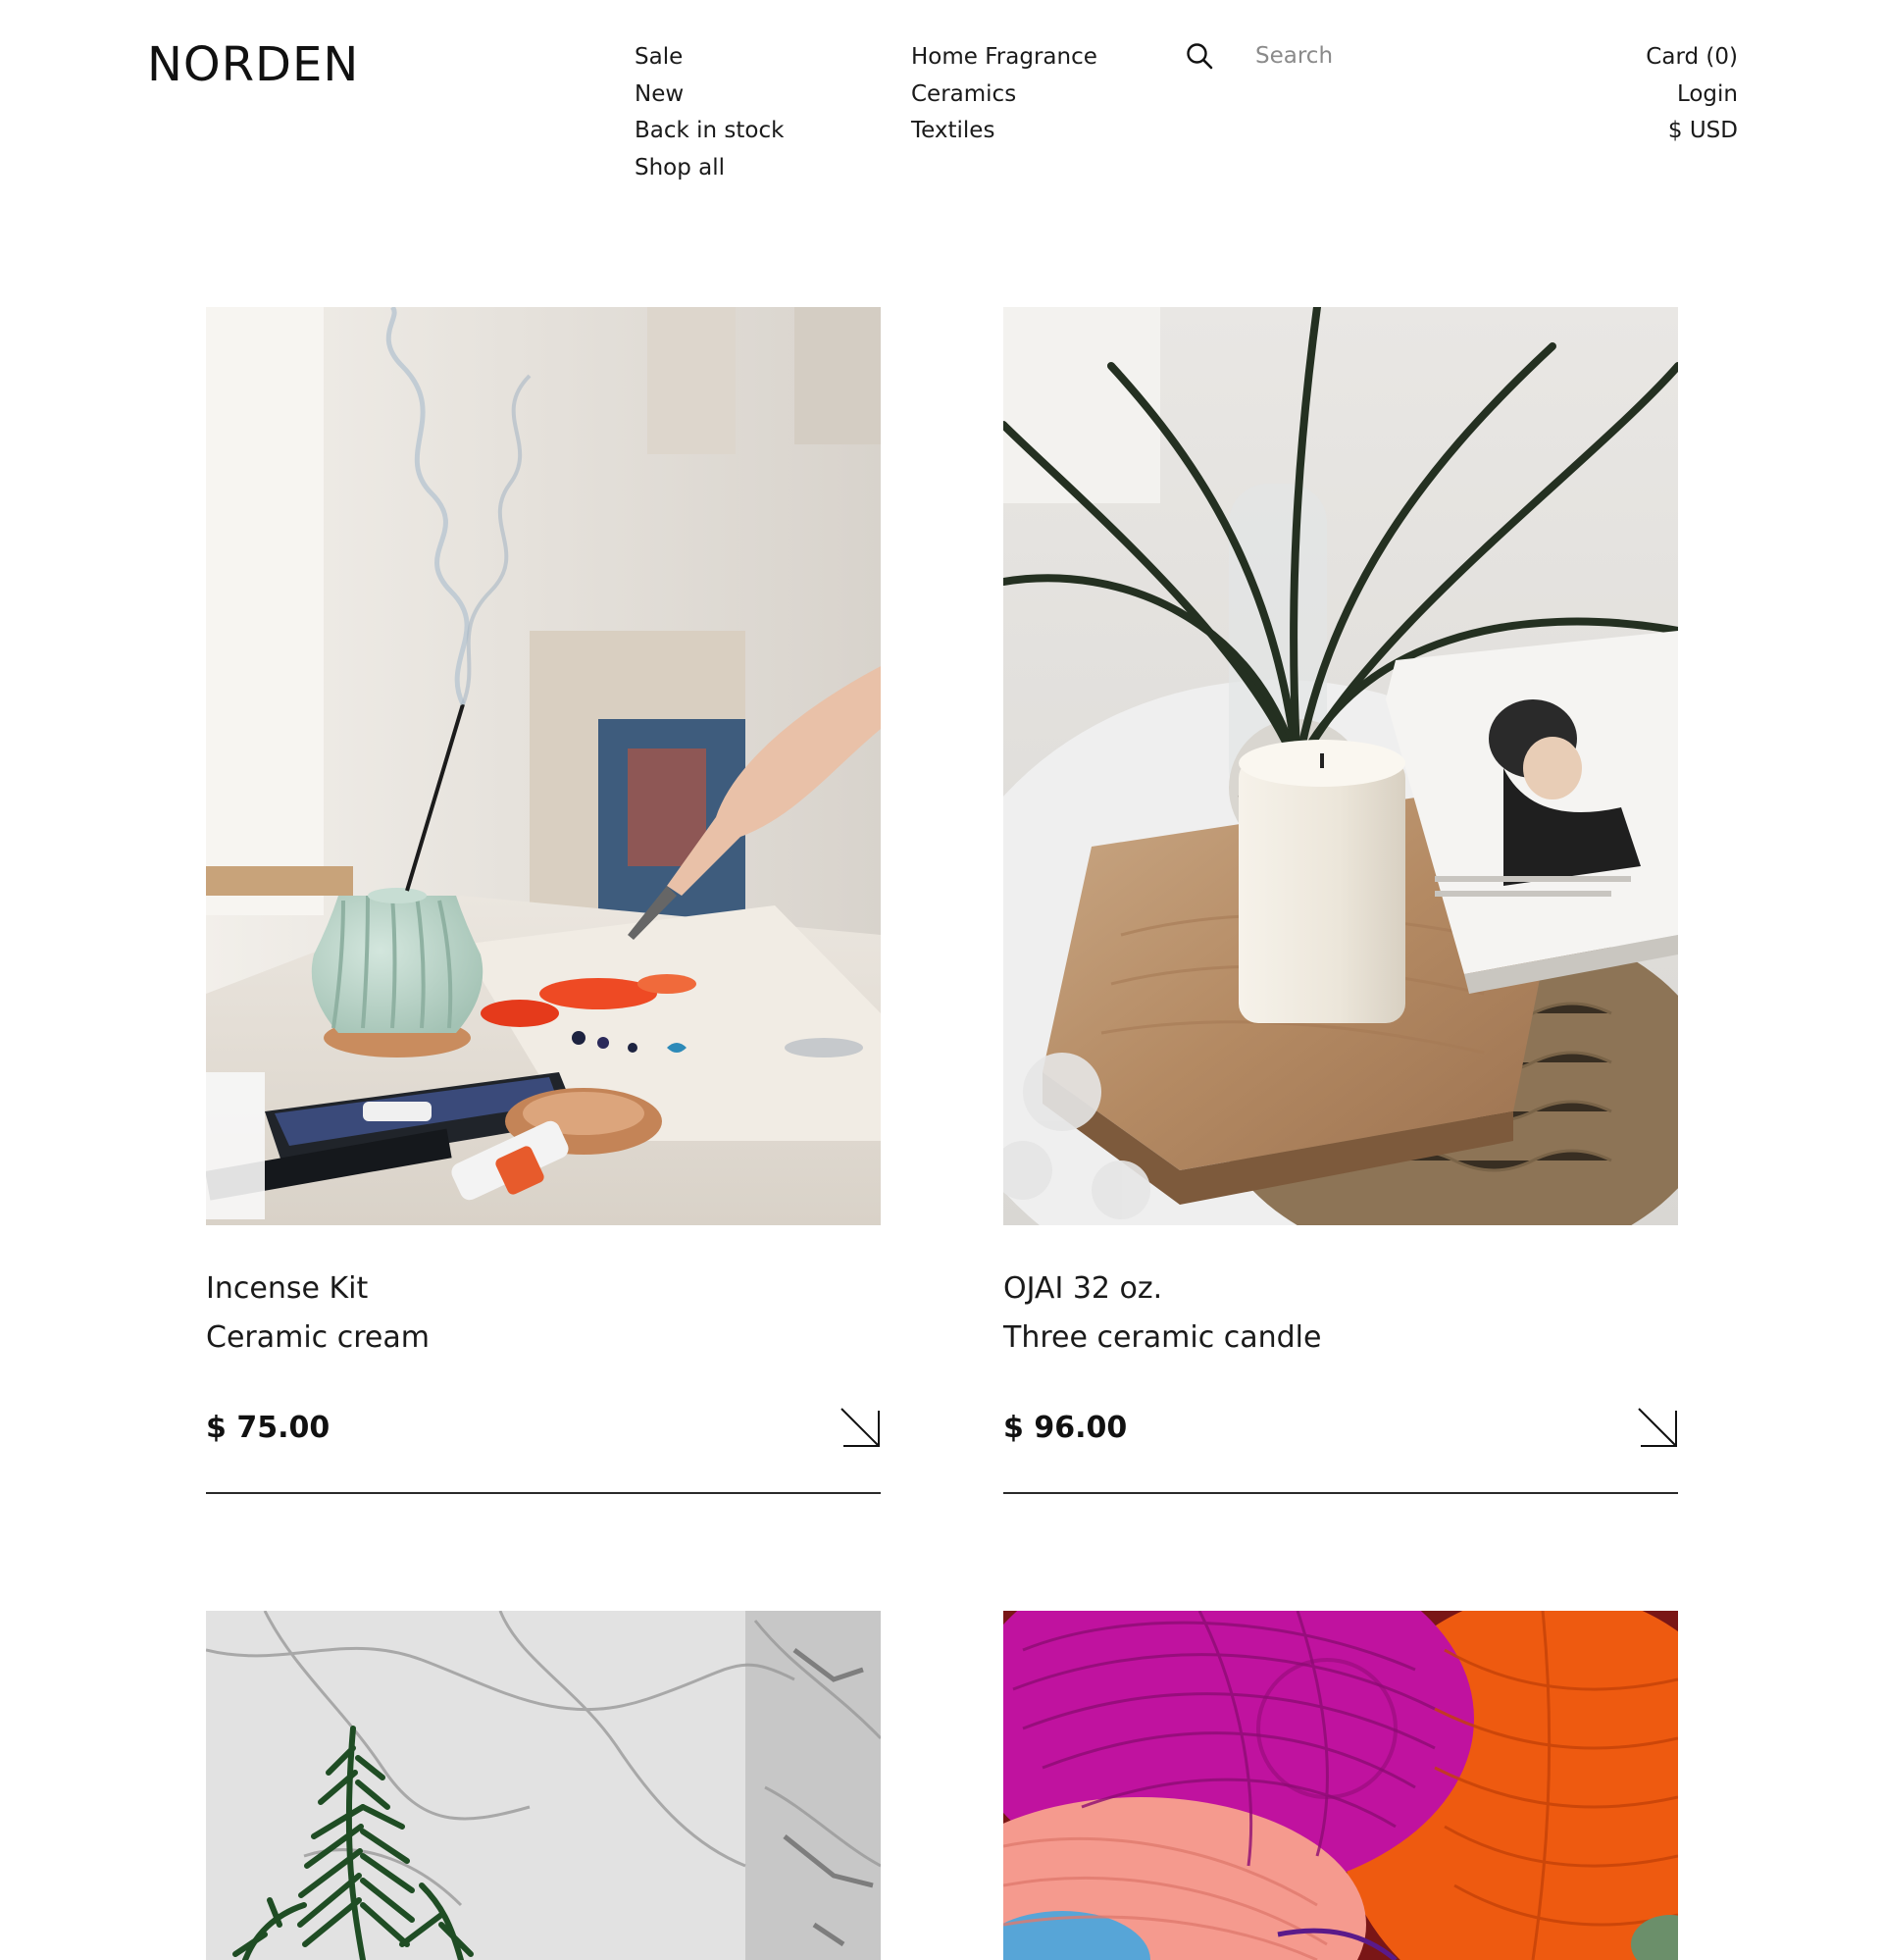 The image size is (1883, 1960). I want to click on account-menu: Card (0) Login $ USD, so click(1692, 94).